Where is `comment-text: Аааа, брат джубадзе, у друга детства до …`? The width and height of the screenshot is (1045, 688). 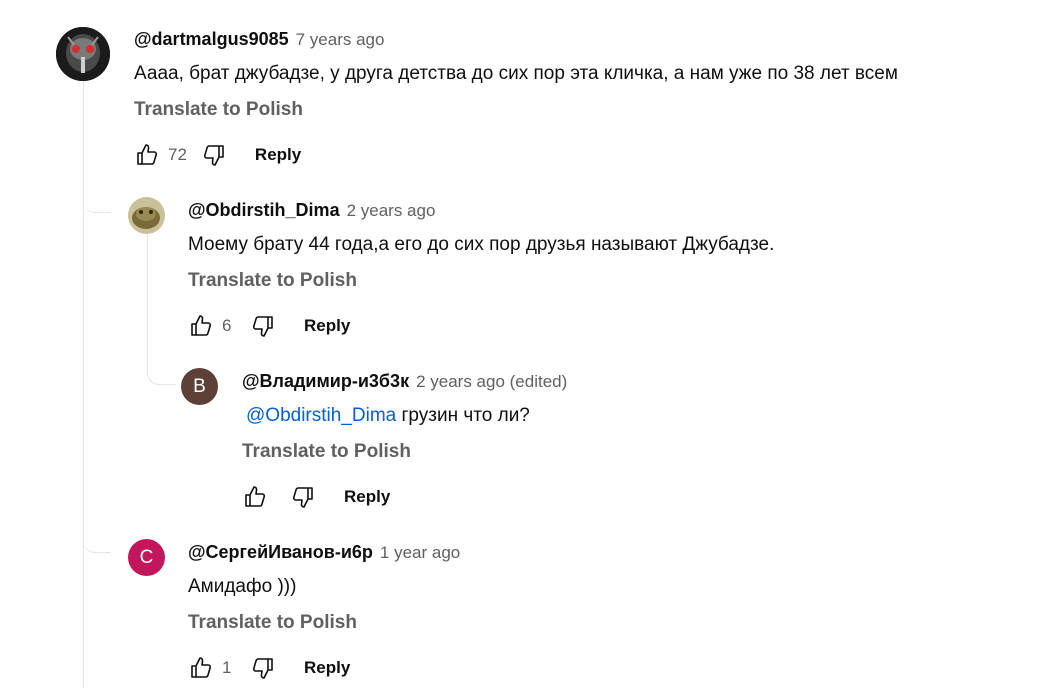
comment-text: Аааа, брат джубадзе, у друга детства до … is located at coordinates (516, 73).